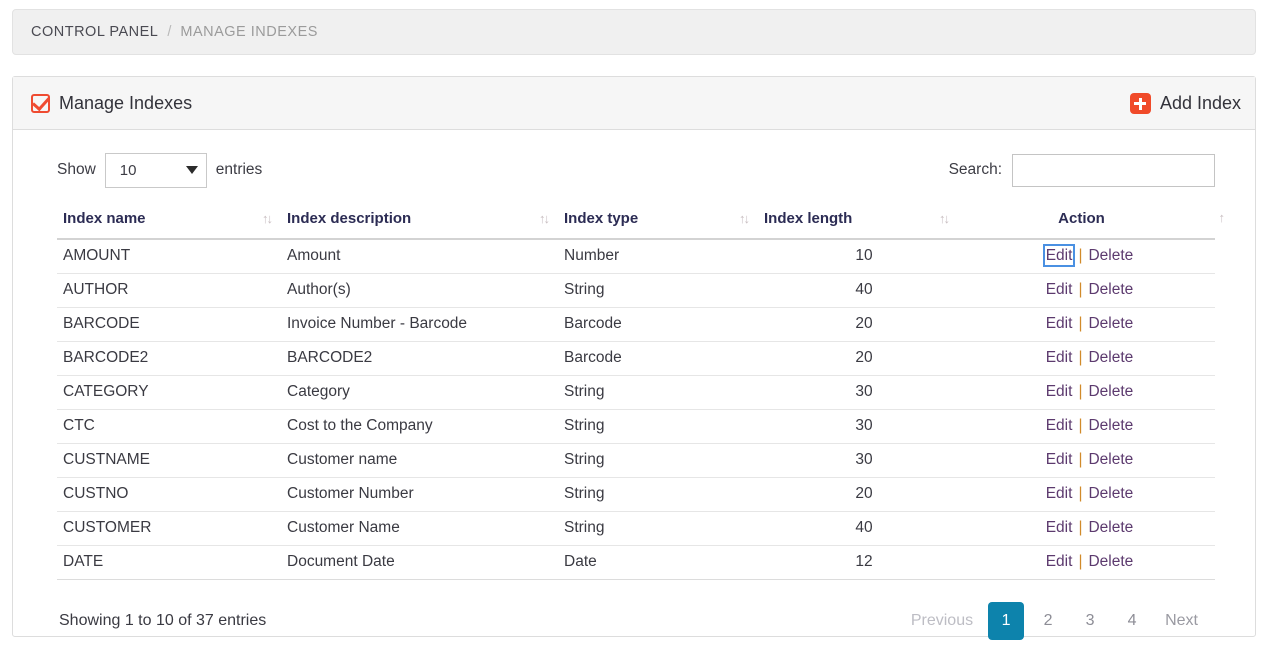  Describe the element at coordinates (425, 528) in the screenshot. I see `cell-index-description: Customer Name` at that location.